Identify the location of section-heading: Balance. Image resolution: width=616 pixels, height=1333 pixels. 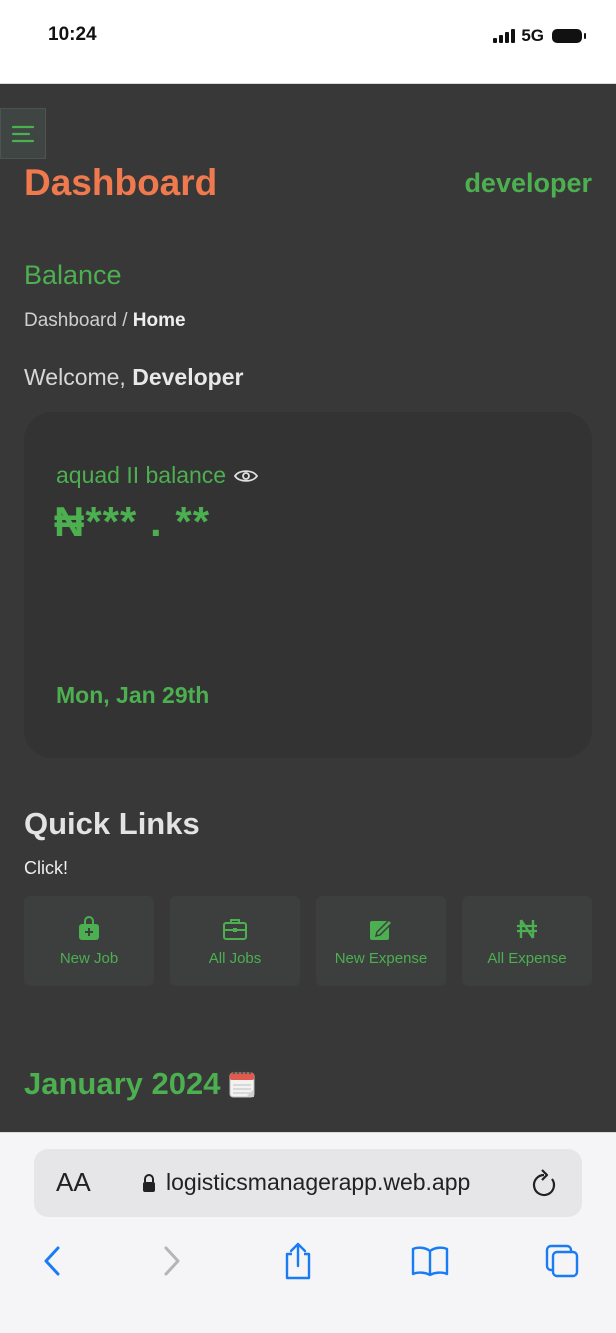
(73, 275).